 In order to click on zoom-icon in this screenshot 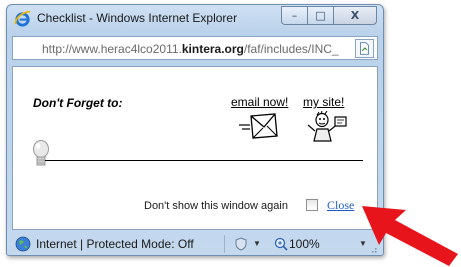, I will do `click(281, 244)`.